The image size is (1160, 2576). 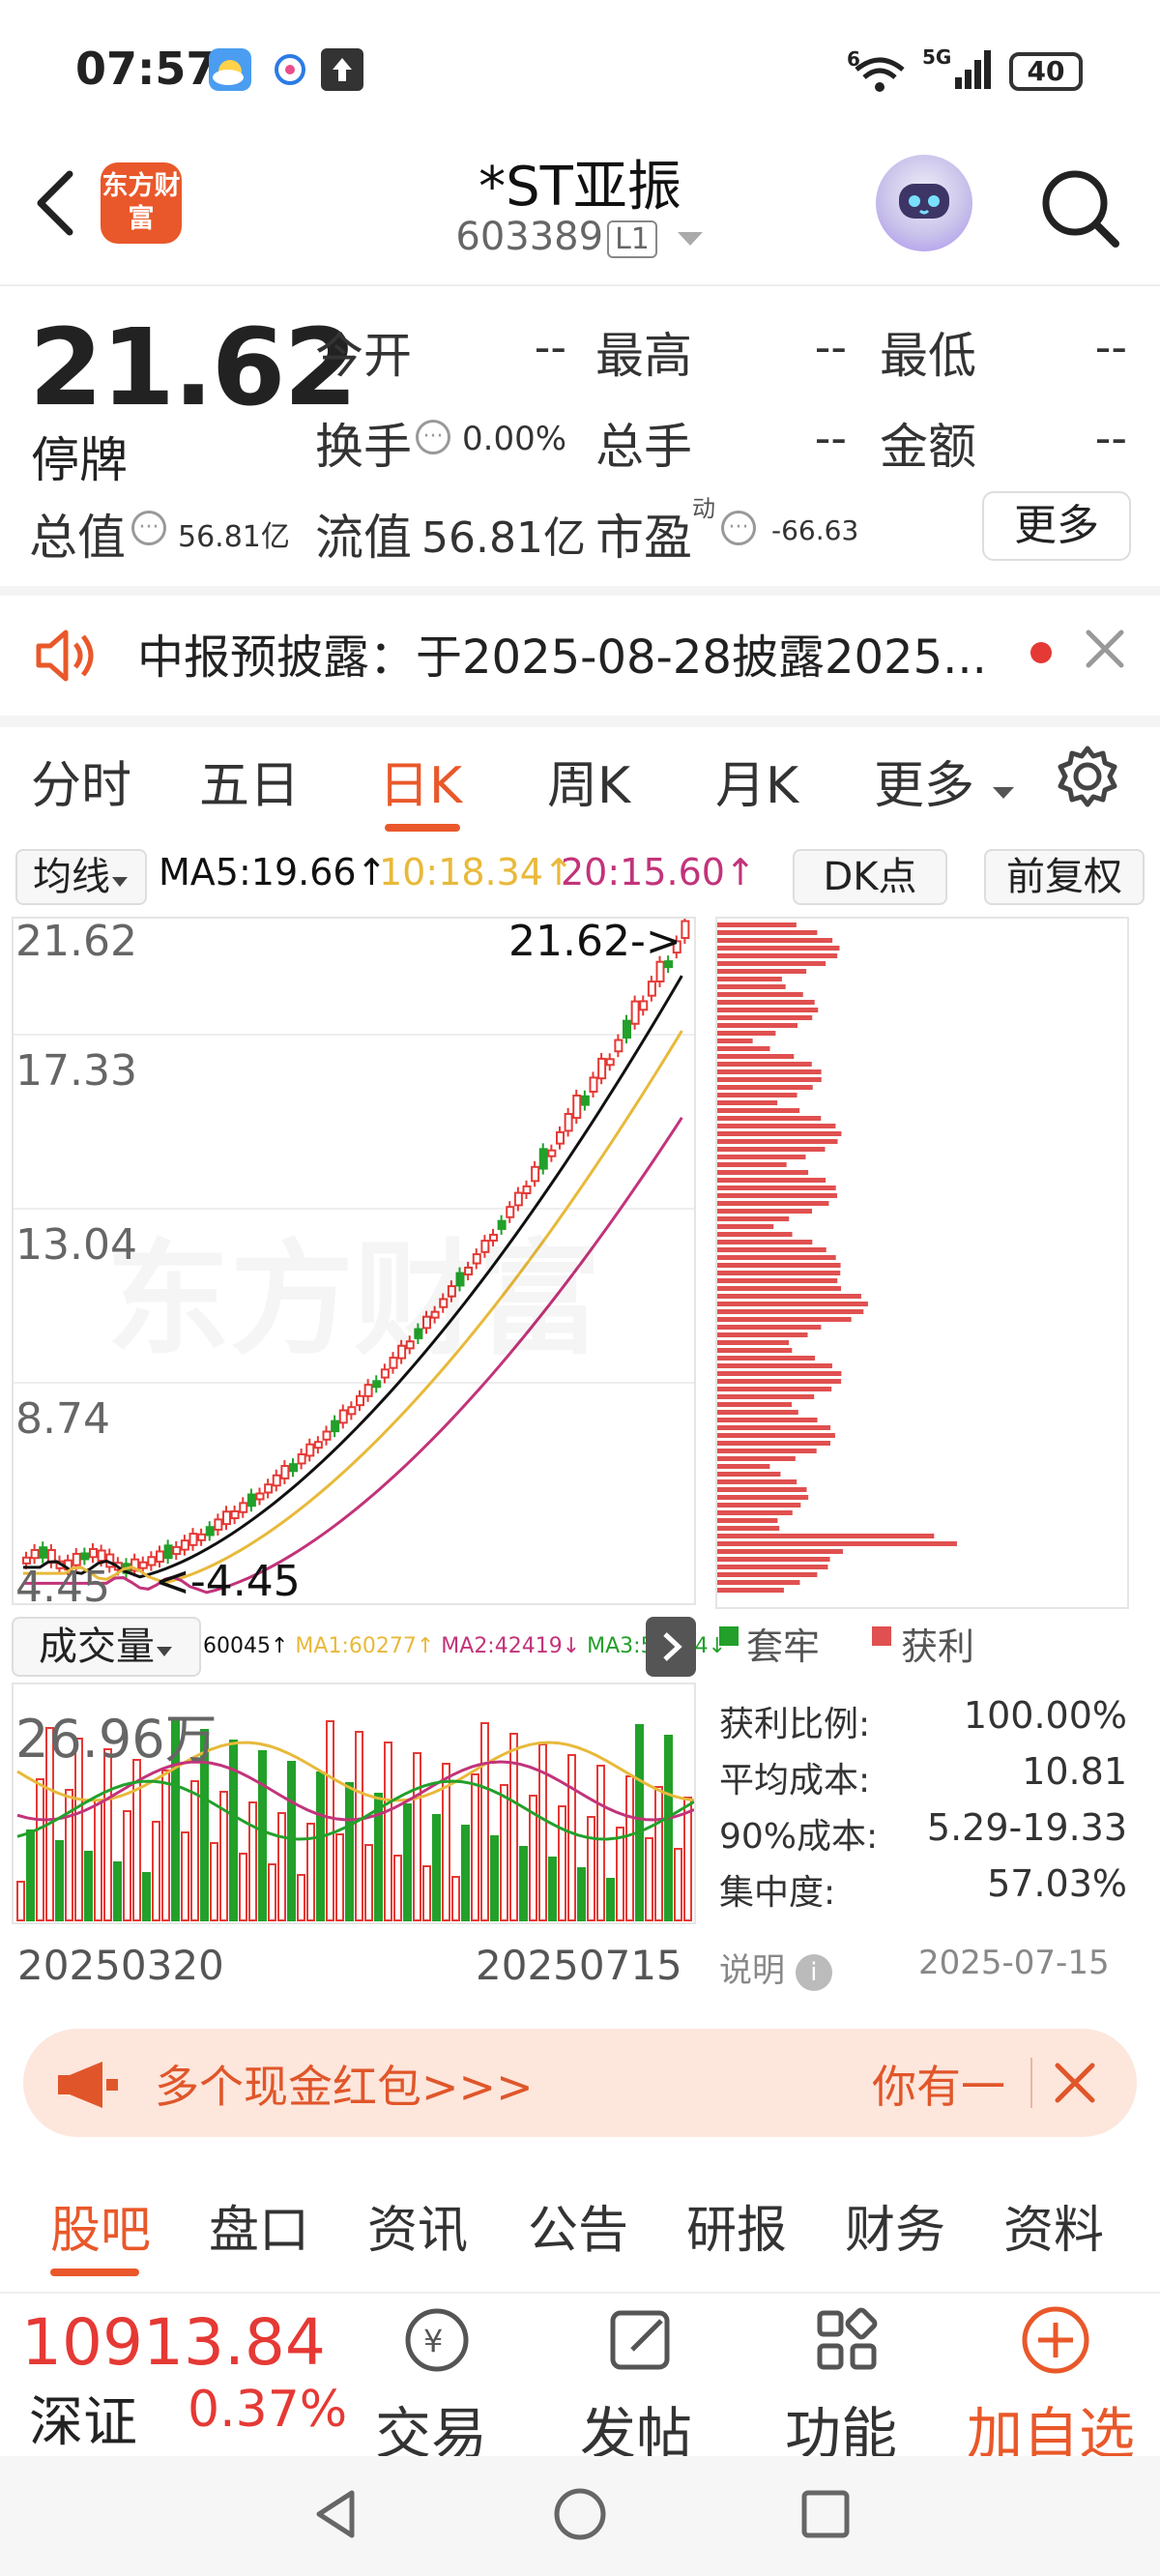 What do you see at coordinates (1064, 877) in the screenshot?
I see `adjust-mode-button: 前复权` at bounding box center [1064, 877].